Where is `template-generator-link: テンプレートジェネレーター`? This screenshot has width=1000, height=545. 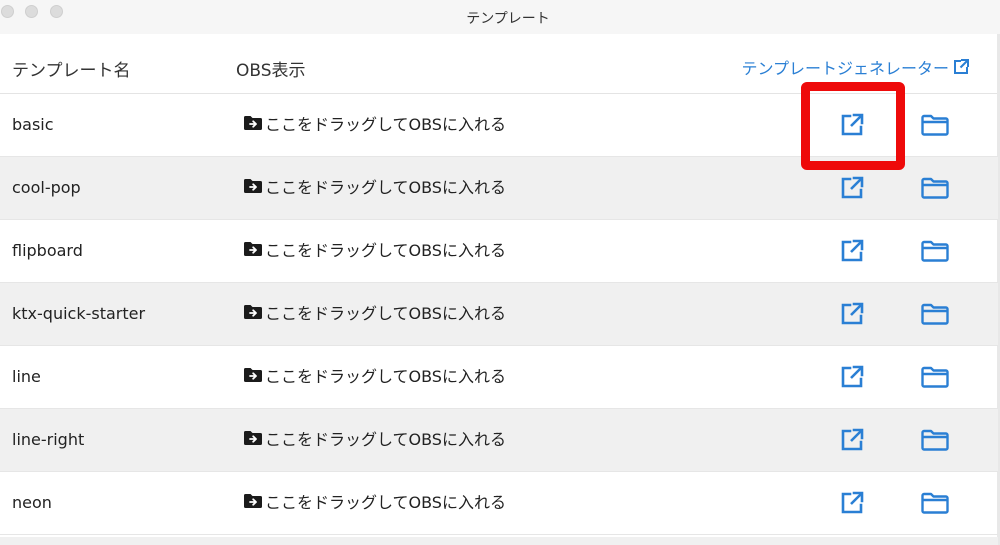
template-generator-link: テンプレートジェネレーター is located at coordinates (855, 67).